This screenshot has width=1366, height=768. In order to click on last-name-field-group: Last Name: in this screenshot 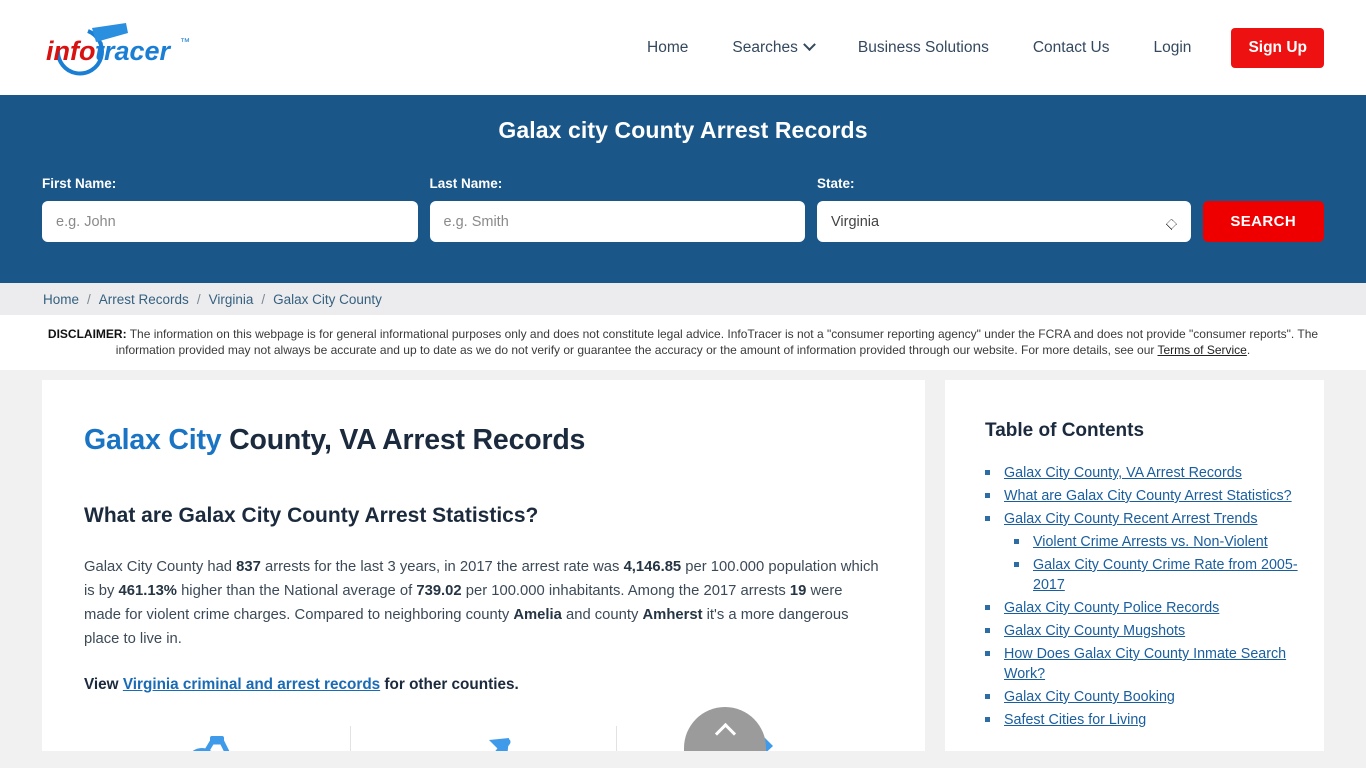, I will do `click(617, 209)`.